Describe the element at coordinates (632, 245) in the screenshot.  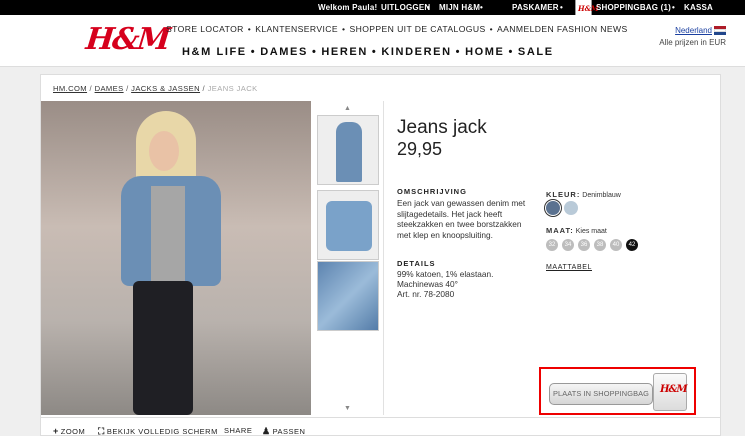
I see `size-option-selected: 42` at that location.